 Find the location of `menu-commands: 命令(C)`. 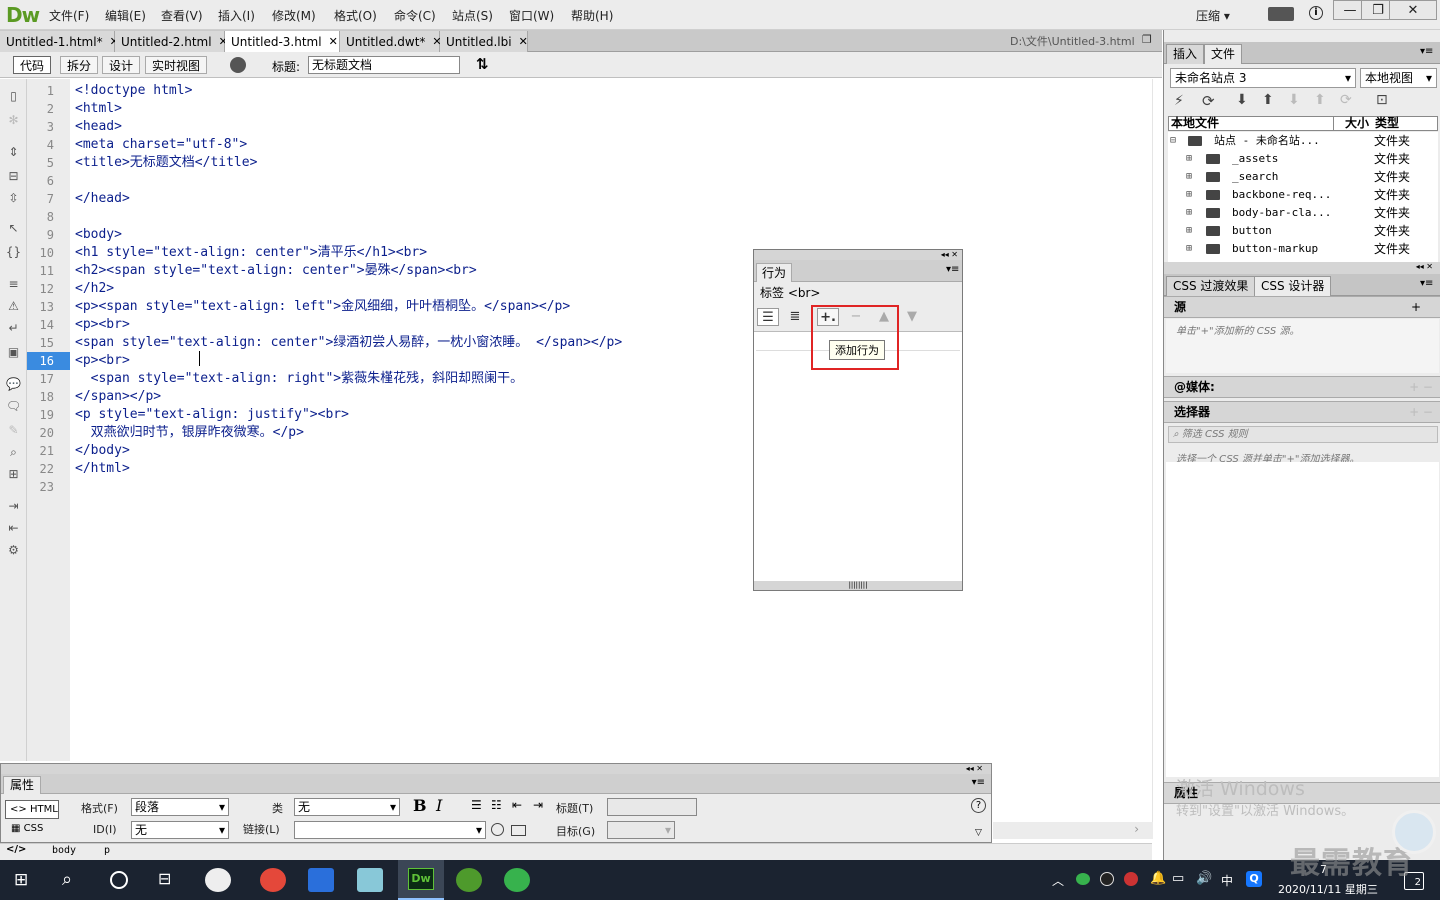

menu-commands: 命令(C) is located at coordinates (415, 15).